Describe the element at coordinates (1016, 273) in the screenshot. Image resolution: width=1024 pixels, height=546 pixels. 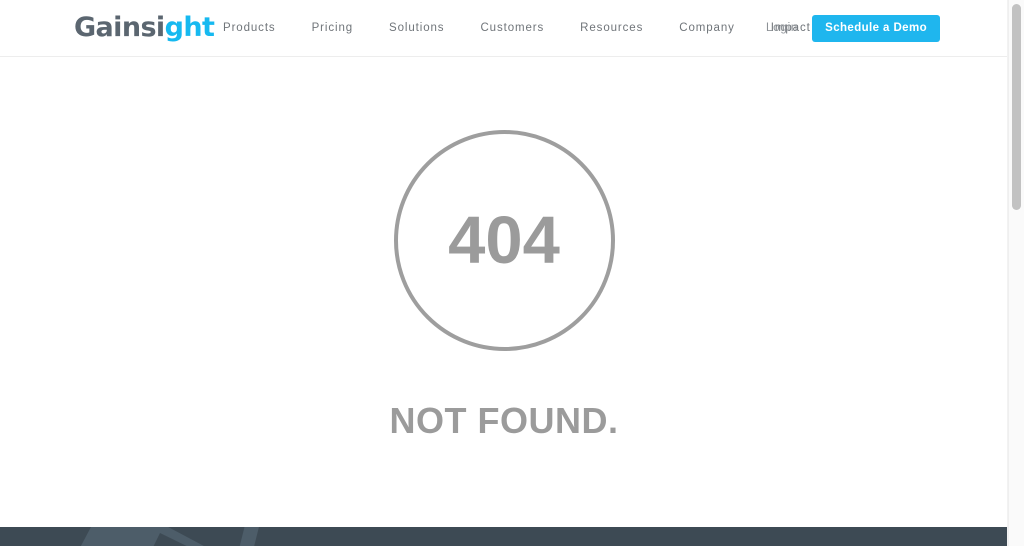
I see `vertical-scrollbar` at that location.